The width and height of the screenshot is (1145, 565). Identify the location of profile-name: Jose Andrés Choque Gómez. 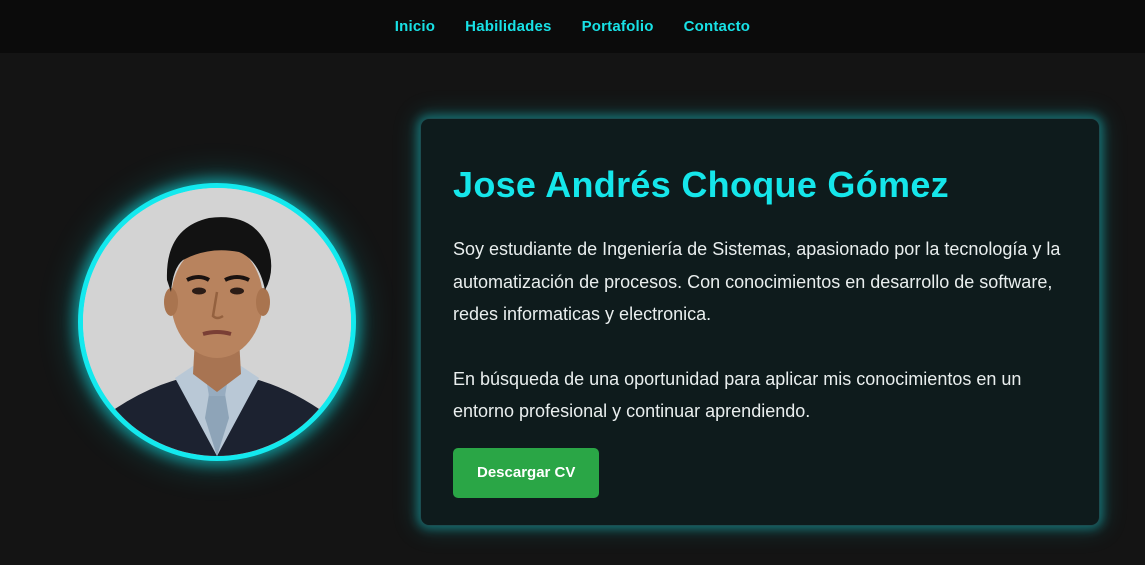
(701, 184).